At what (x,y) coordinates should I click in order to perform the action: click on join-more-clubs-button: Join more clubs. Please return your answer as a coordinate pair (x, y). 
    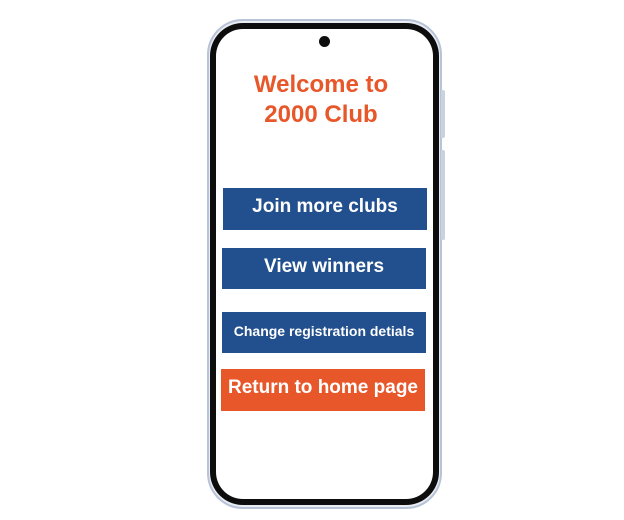
    Looking at the image, I should click on (325, 209).